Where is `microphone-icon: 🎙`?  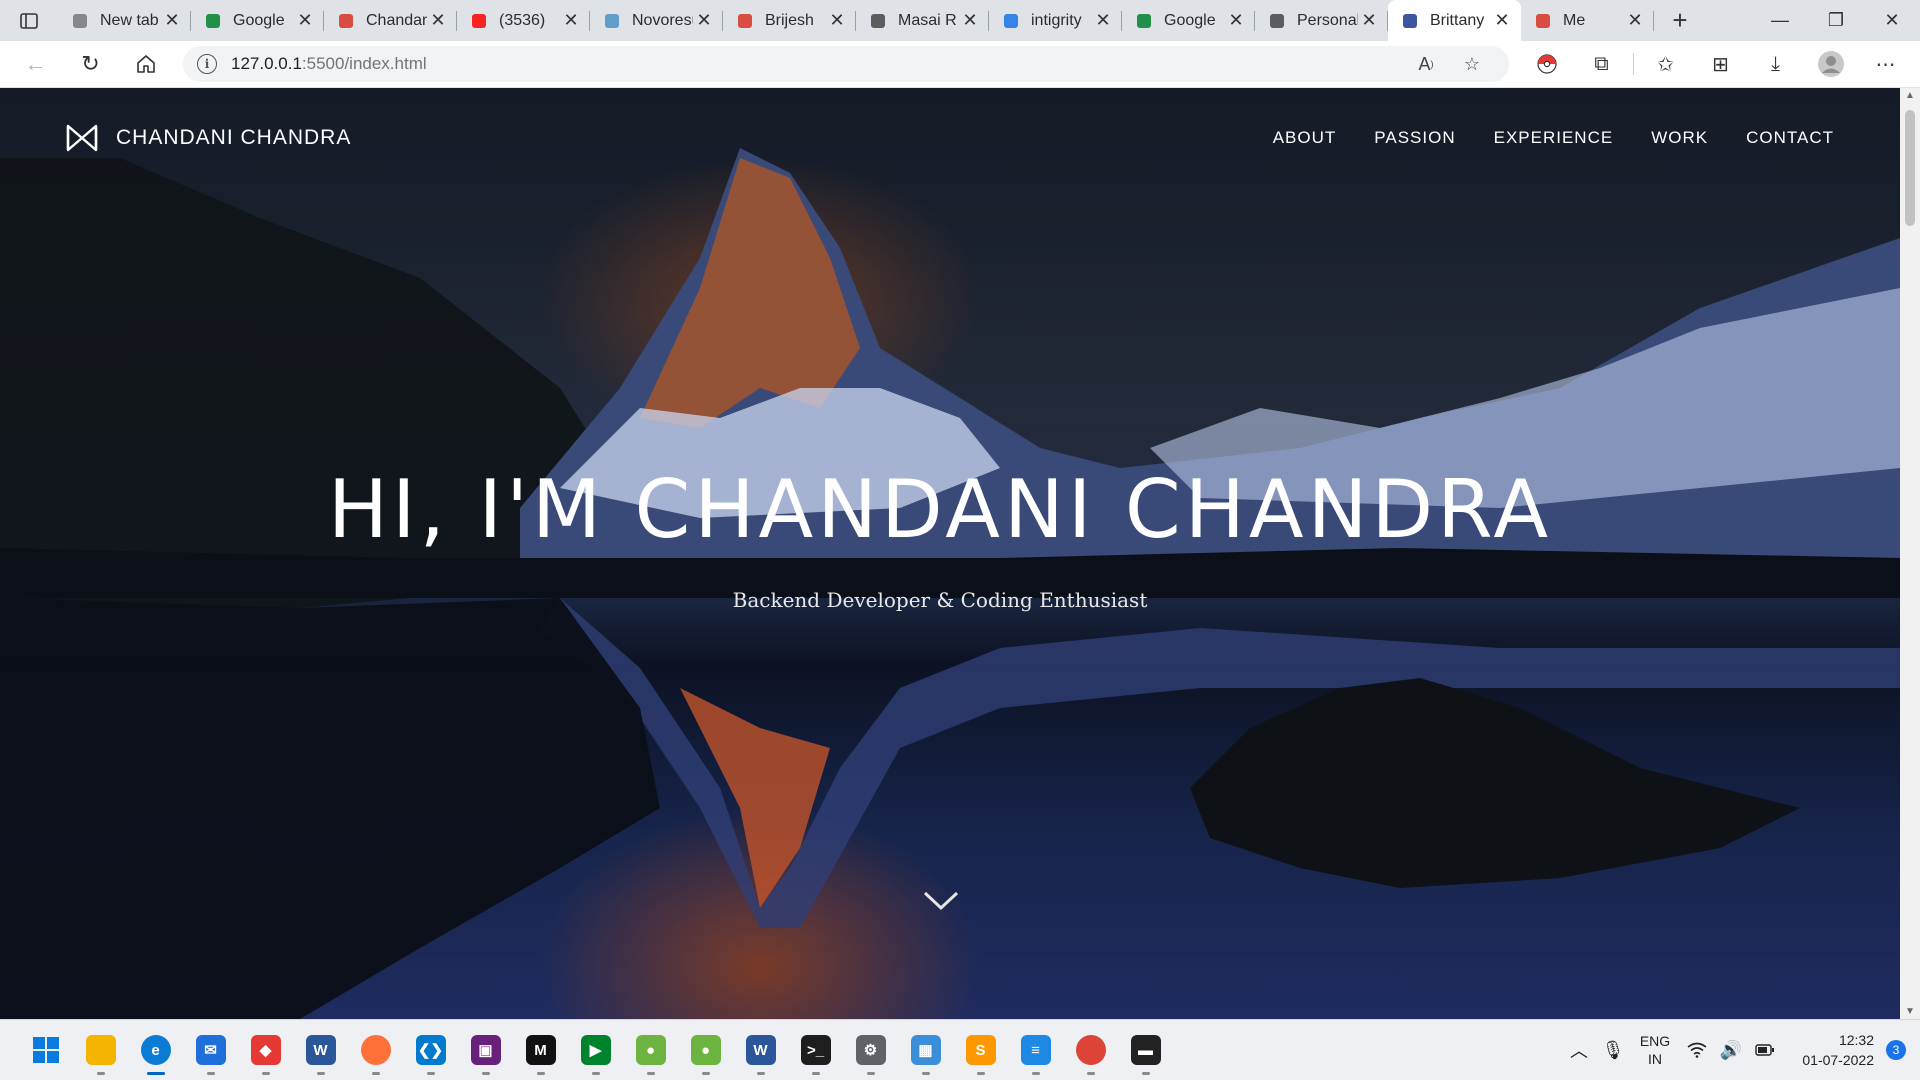
microphone-icon: 🎙 is located at coordinates (1613, 1050).